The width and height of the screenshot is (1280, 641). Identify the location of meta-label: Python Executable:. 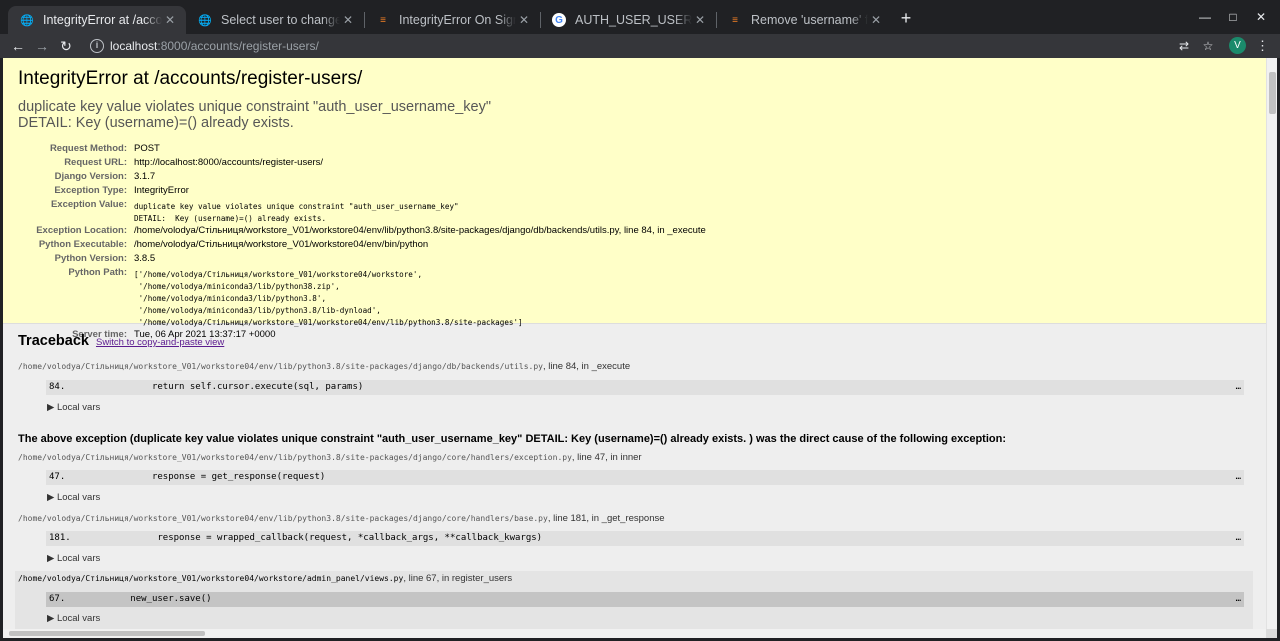
(82, 244).